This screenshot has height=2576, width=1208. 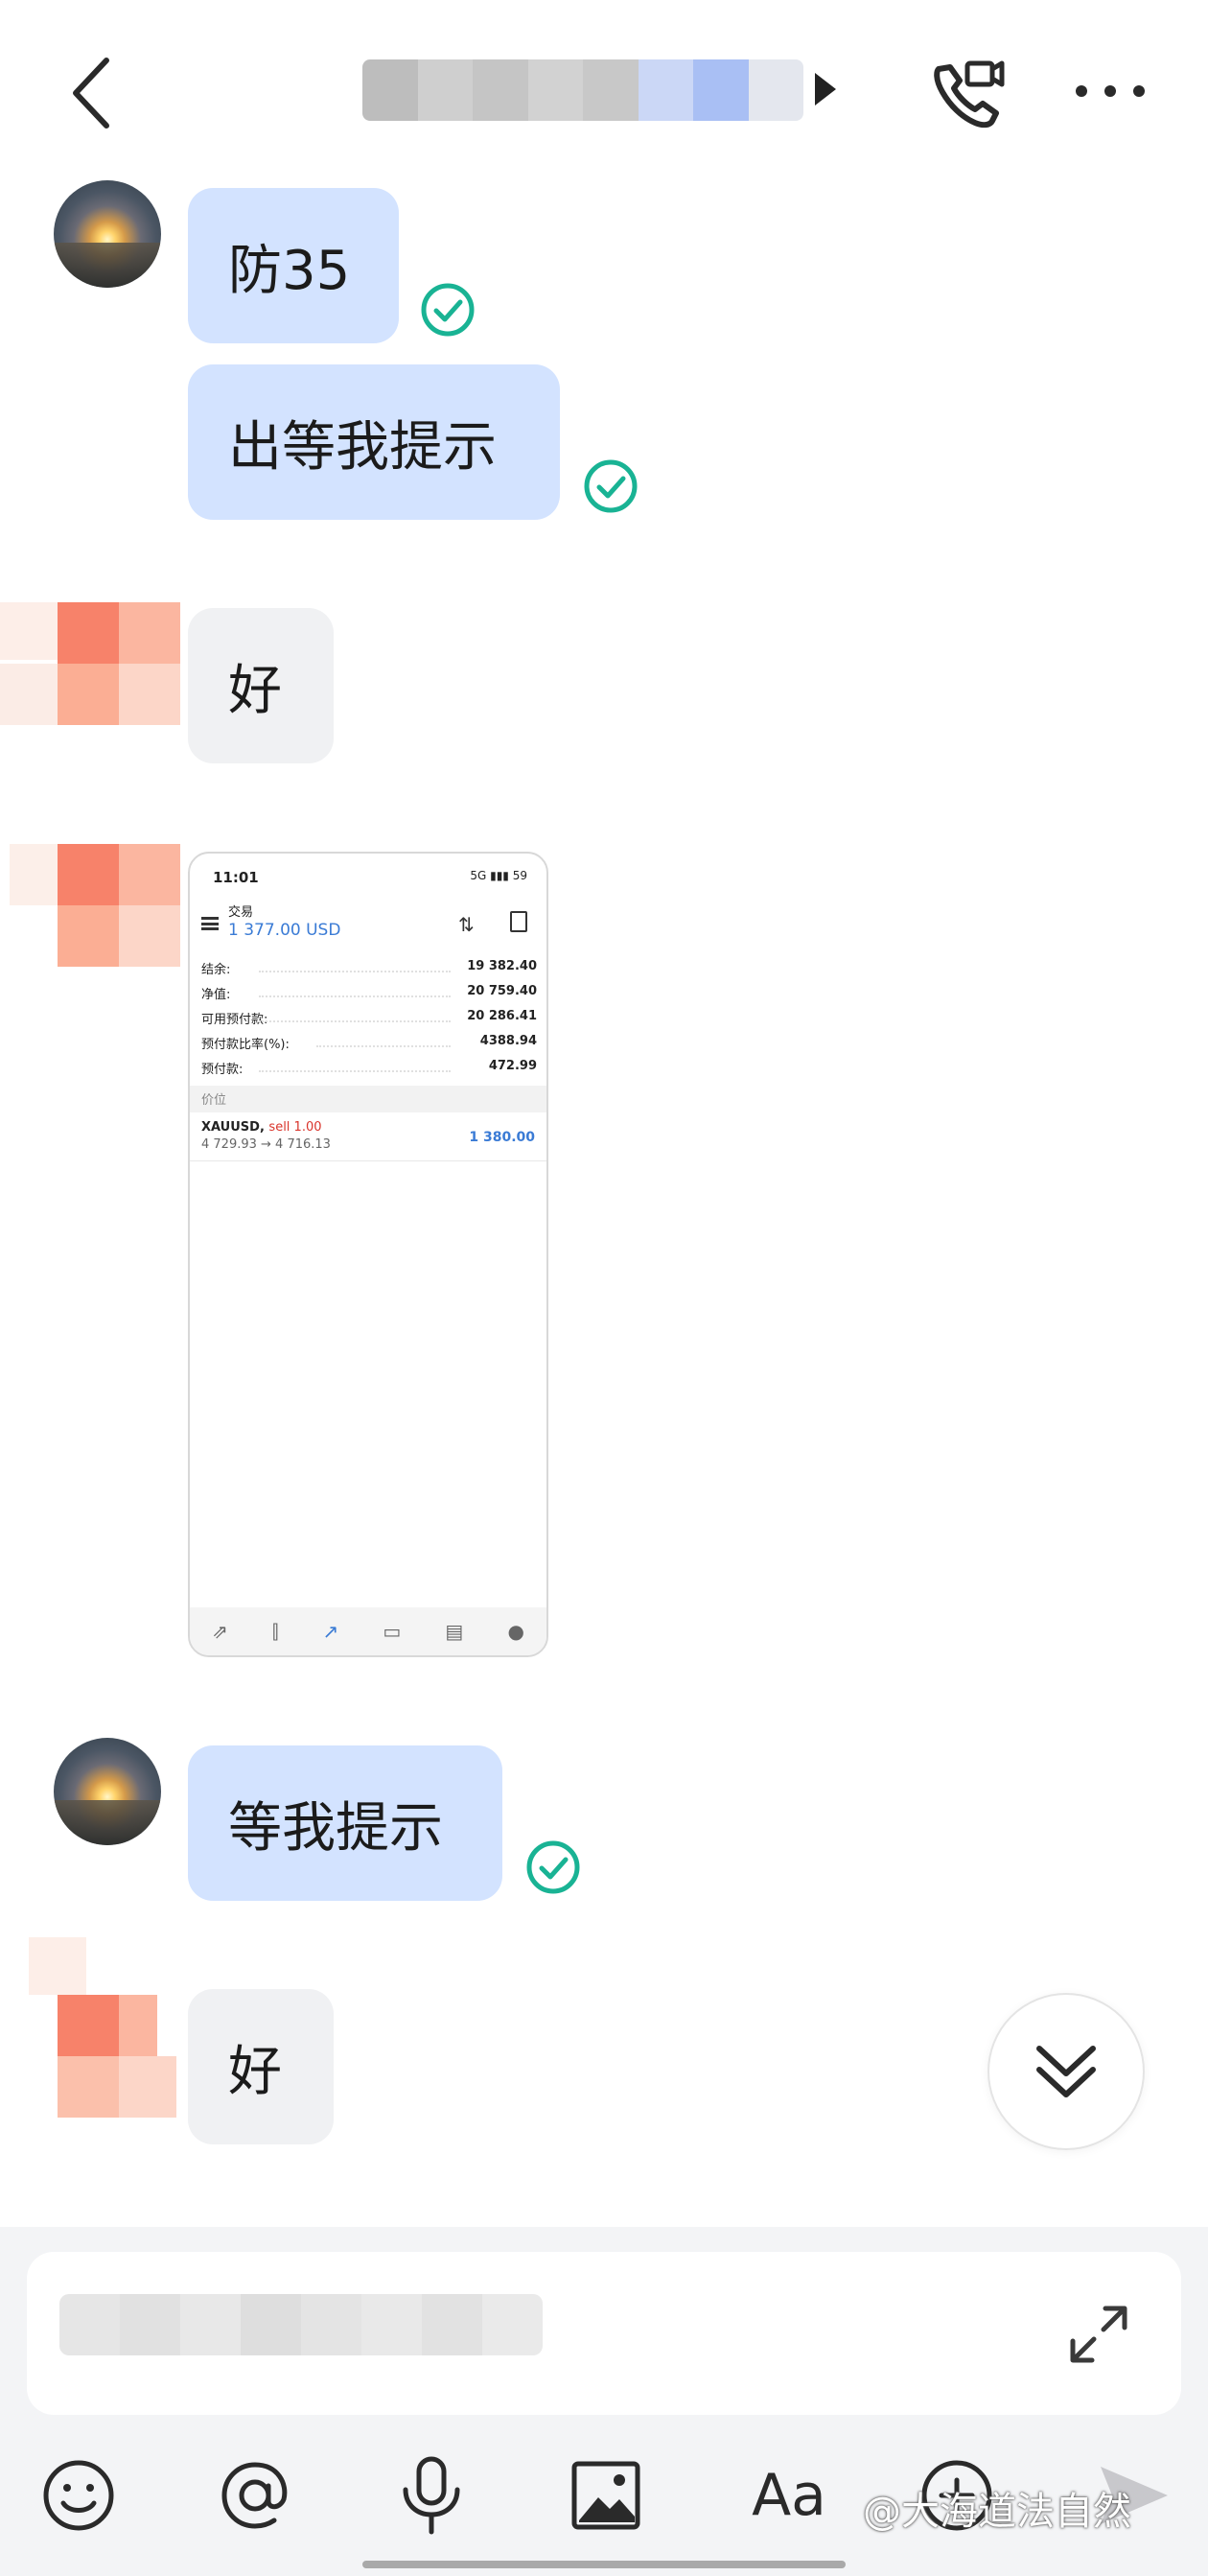 I want to click on mention-button, so click(x=255, y=2495).